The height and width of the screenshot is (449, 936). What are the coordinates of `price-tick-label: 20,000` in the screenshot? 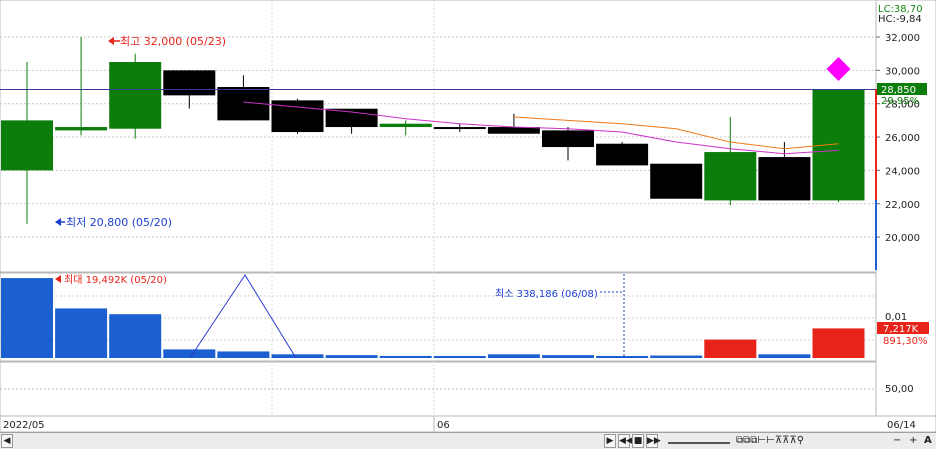 It's located at (902, 238).